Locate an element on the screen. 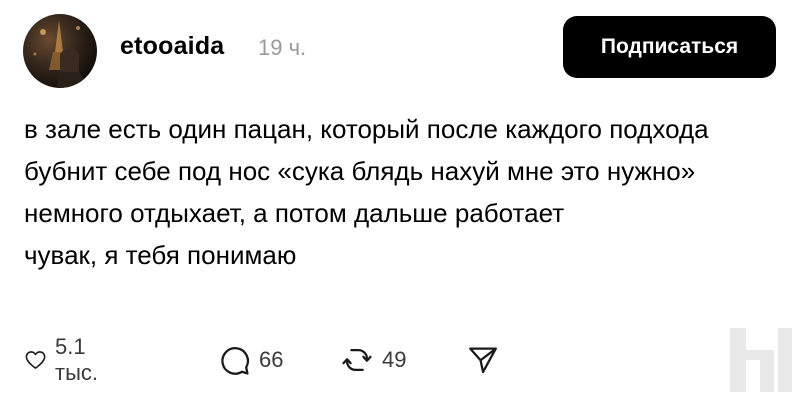 This screenshot has height=406, width=800. avatar is located at coordinates (60, 51).